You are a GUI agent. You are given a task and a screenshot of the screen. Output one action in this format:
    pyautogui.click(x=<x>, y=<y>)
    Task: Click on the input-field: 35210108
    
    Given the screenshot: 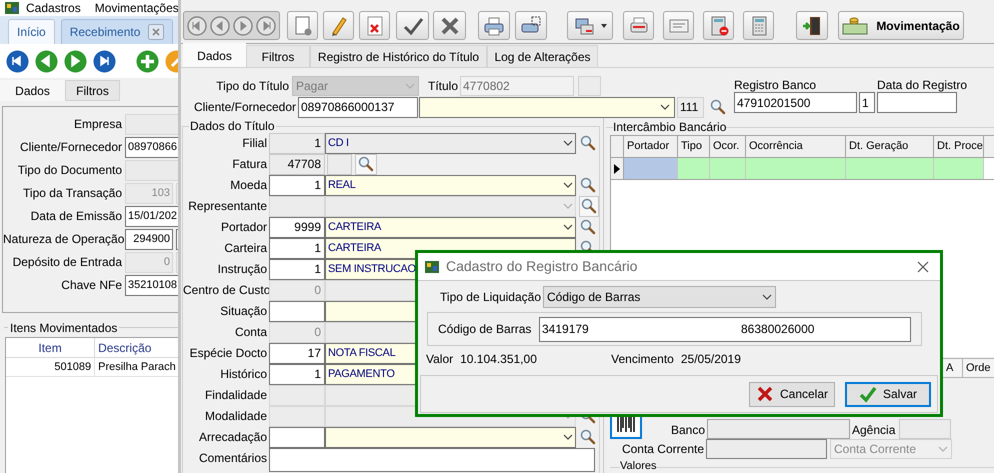 What is the action you would take?
    pyautogui.click(x=152, y=285)
    